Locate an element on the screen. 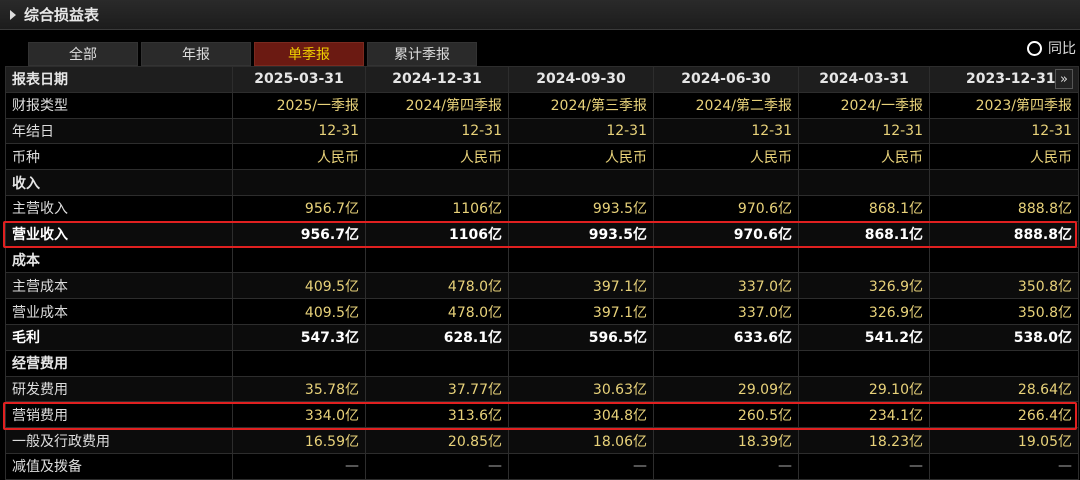 The height and width of the screenshot is (480, 1080). table-row: 年结日 12-31 12-31 12-31 12-31 12-31 12-31 is located at coordinates (542, 131).